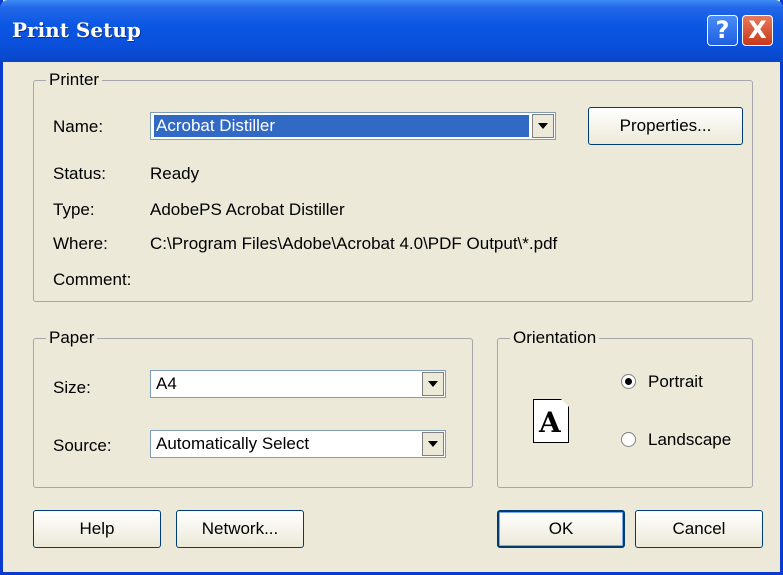 The image size is (783, 575). Describe the element at coordinates (628, 381) in the screenshot. I see `portrait-radio` at that location.